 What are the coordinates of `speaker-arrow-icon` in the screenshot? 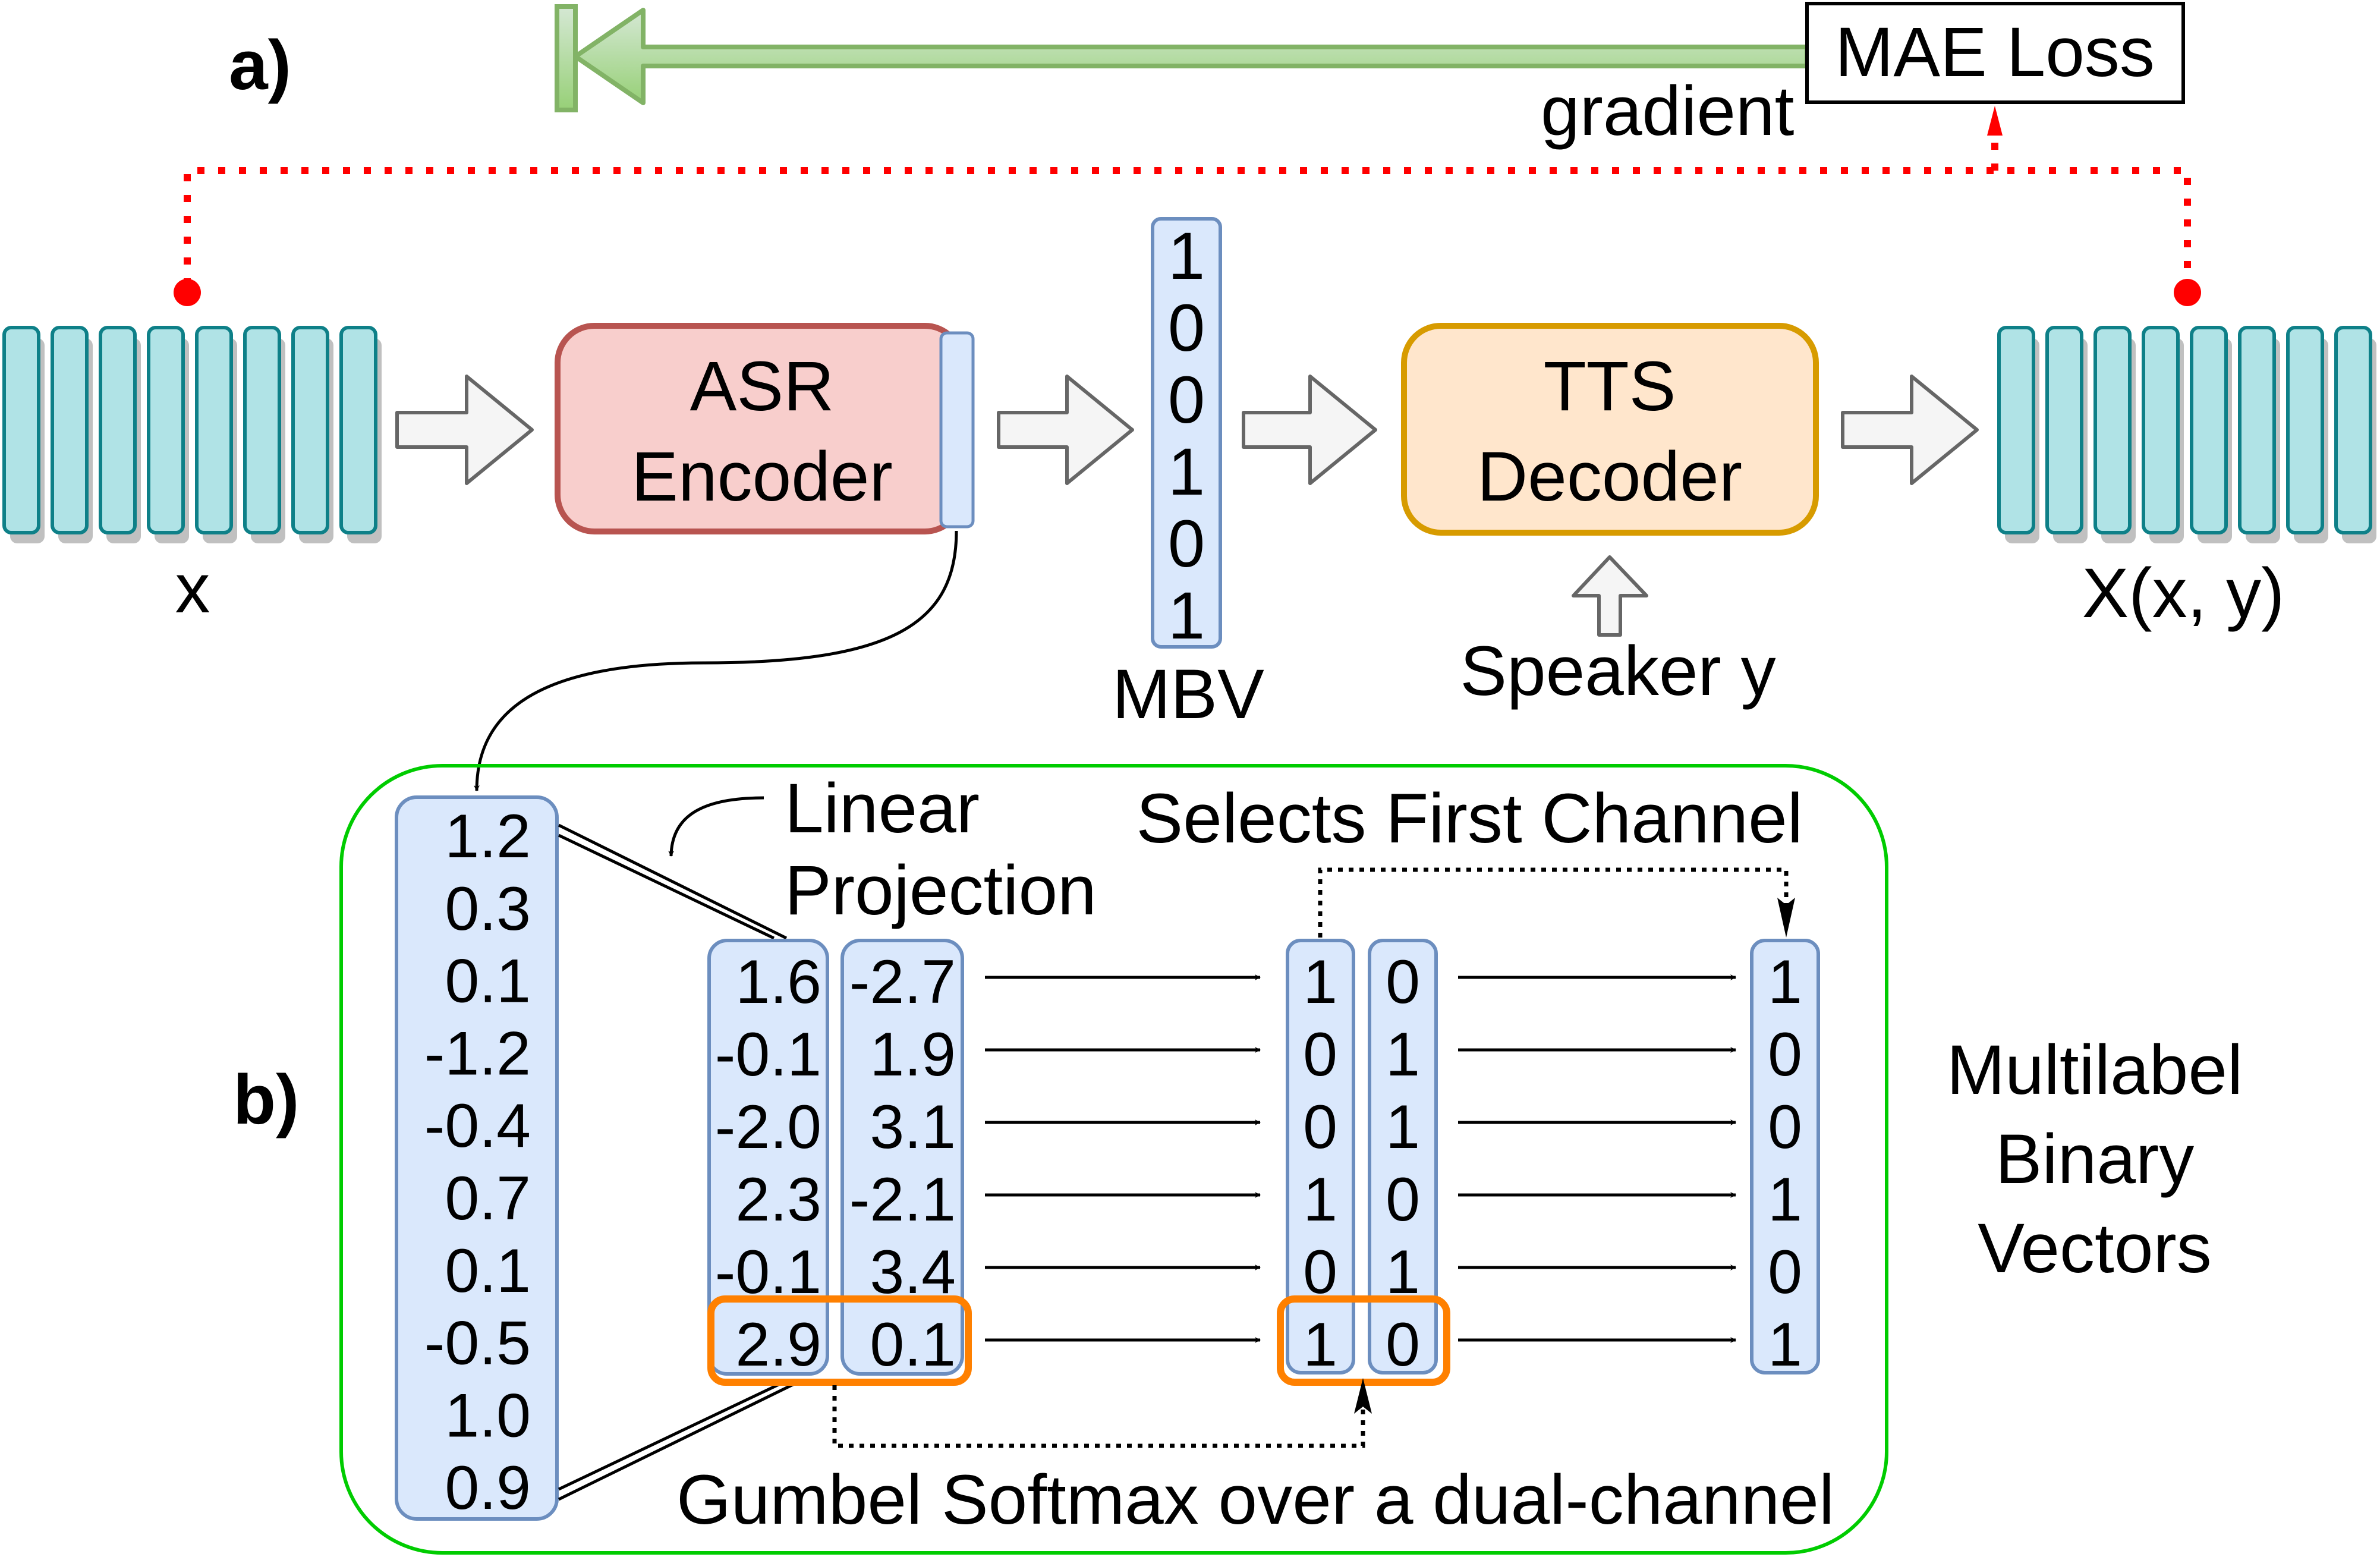 It's located at (1610, 596).